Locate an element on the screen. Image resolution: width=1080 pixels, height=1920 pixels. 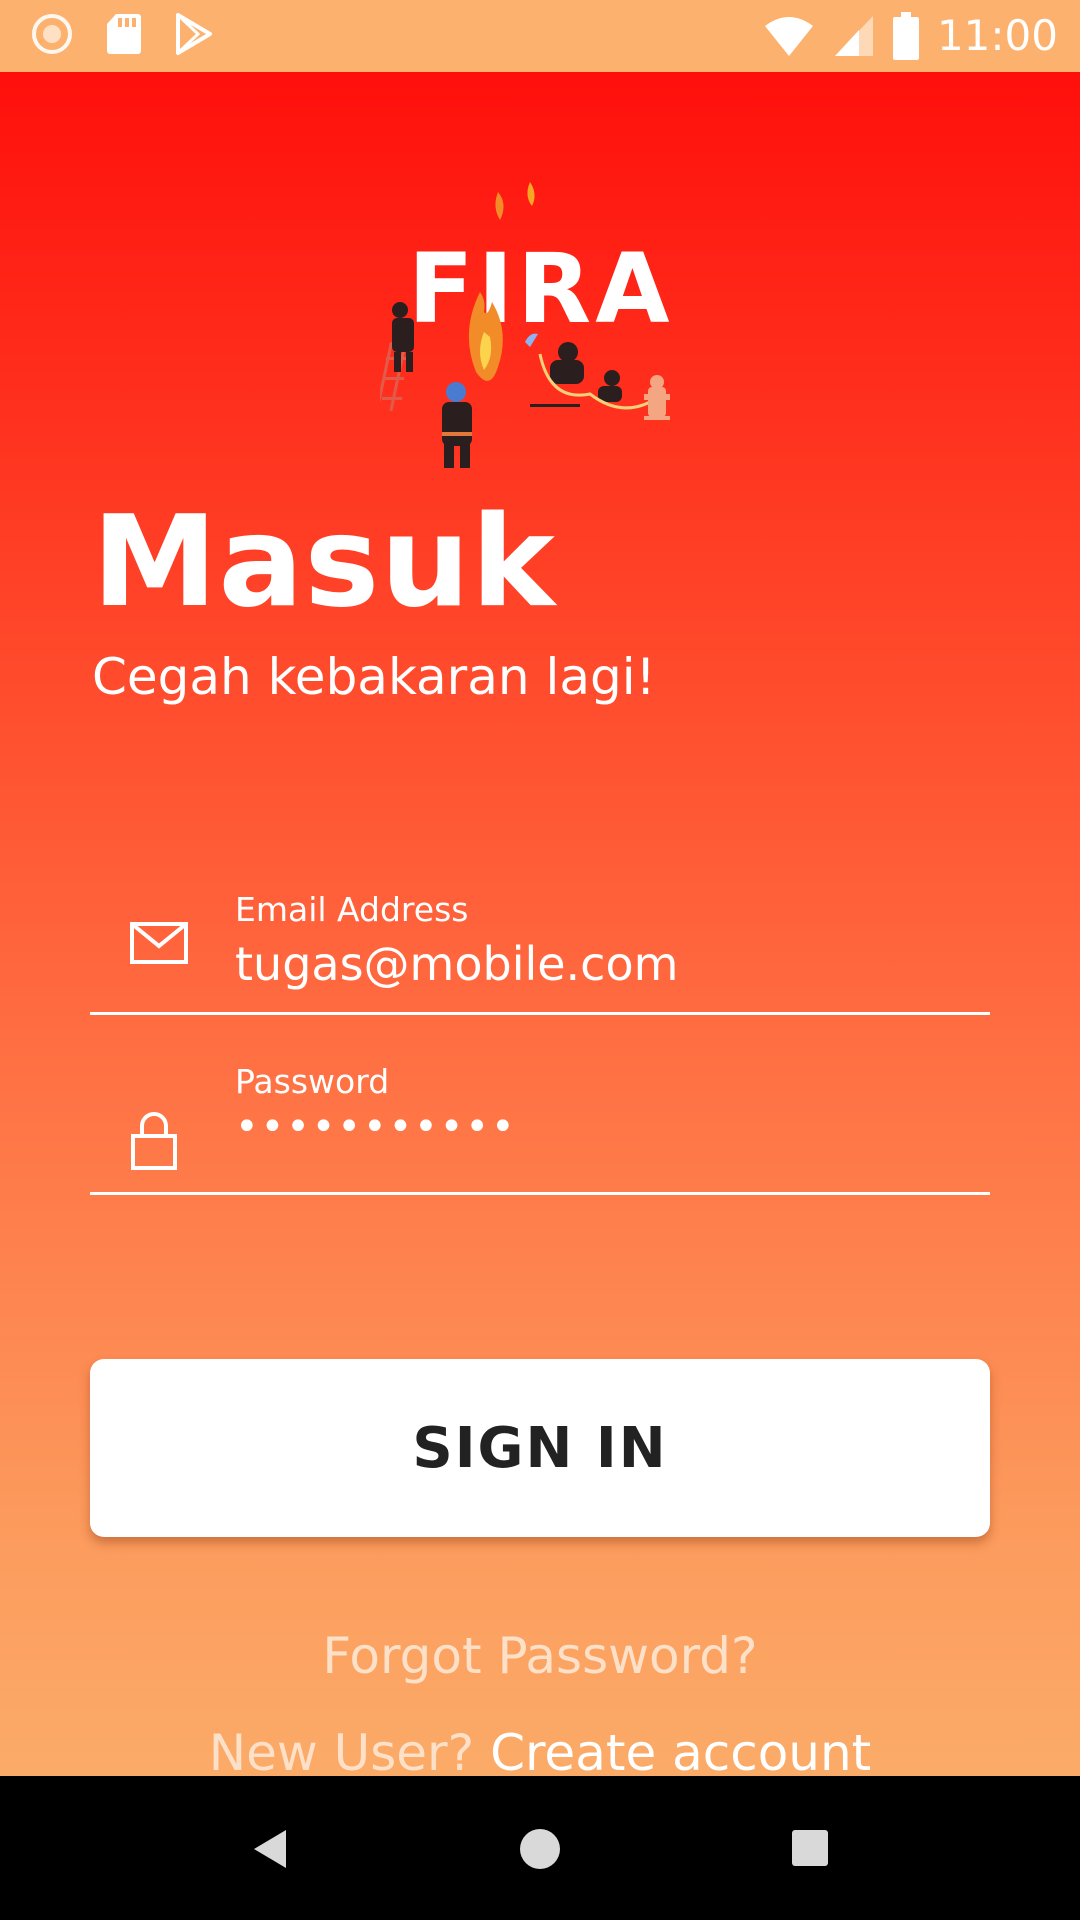
new-user-row: New User? Create account is located at coordinates (540, 1750).